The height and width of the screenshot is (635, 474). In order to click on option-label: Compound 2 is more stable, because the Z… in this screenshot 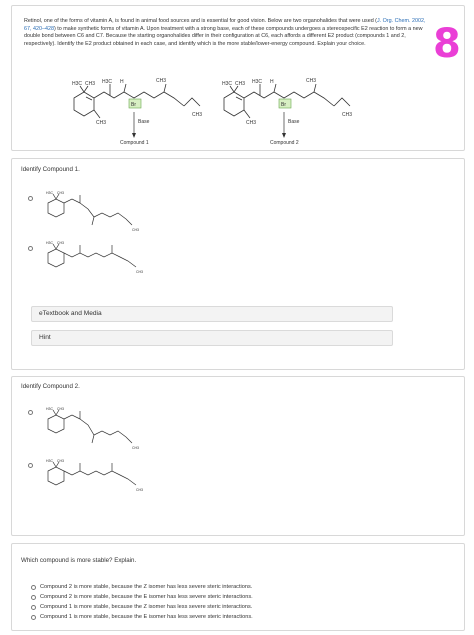, I will do `click(146, 587)`.